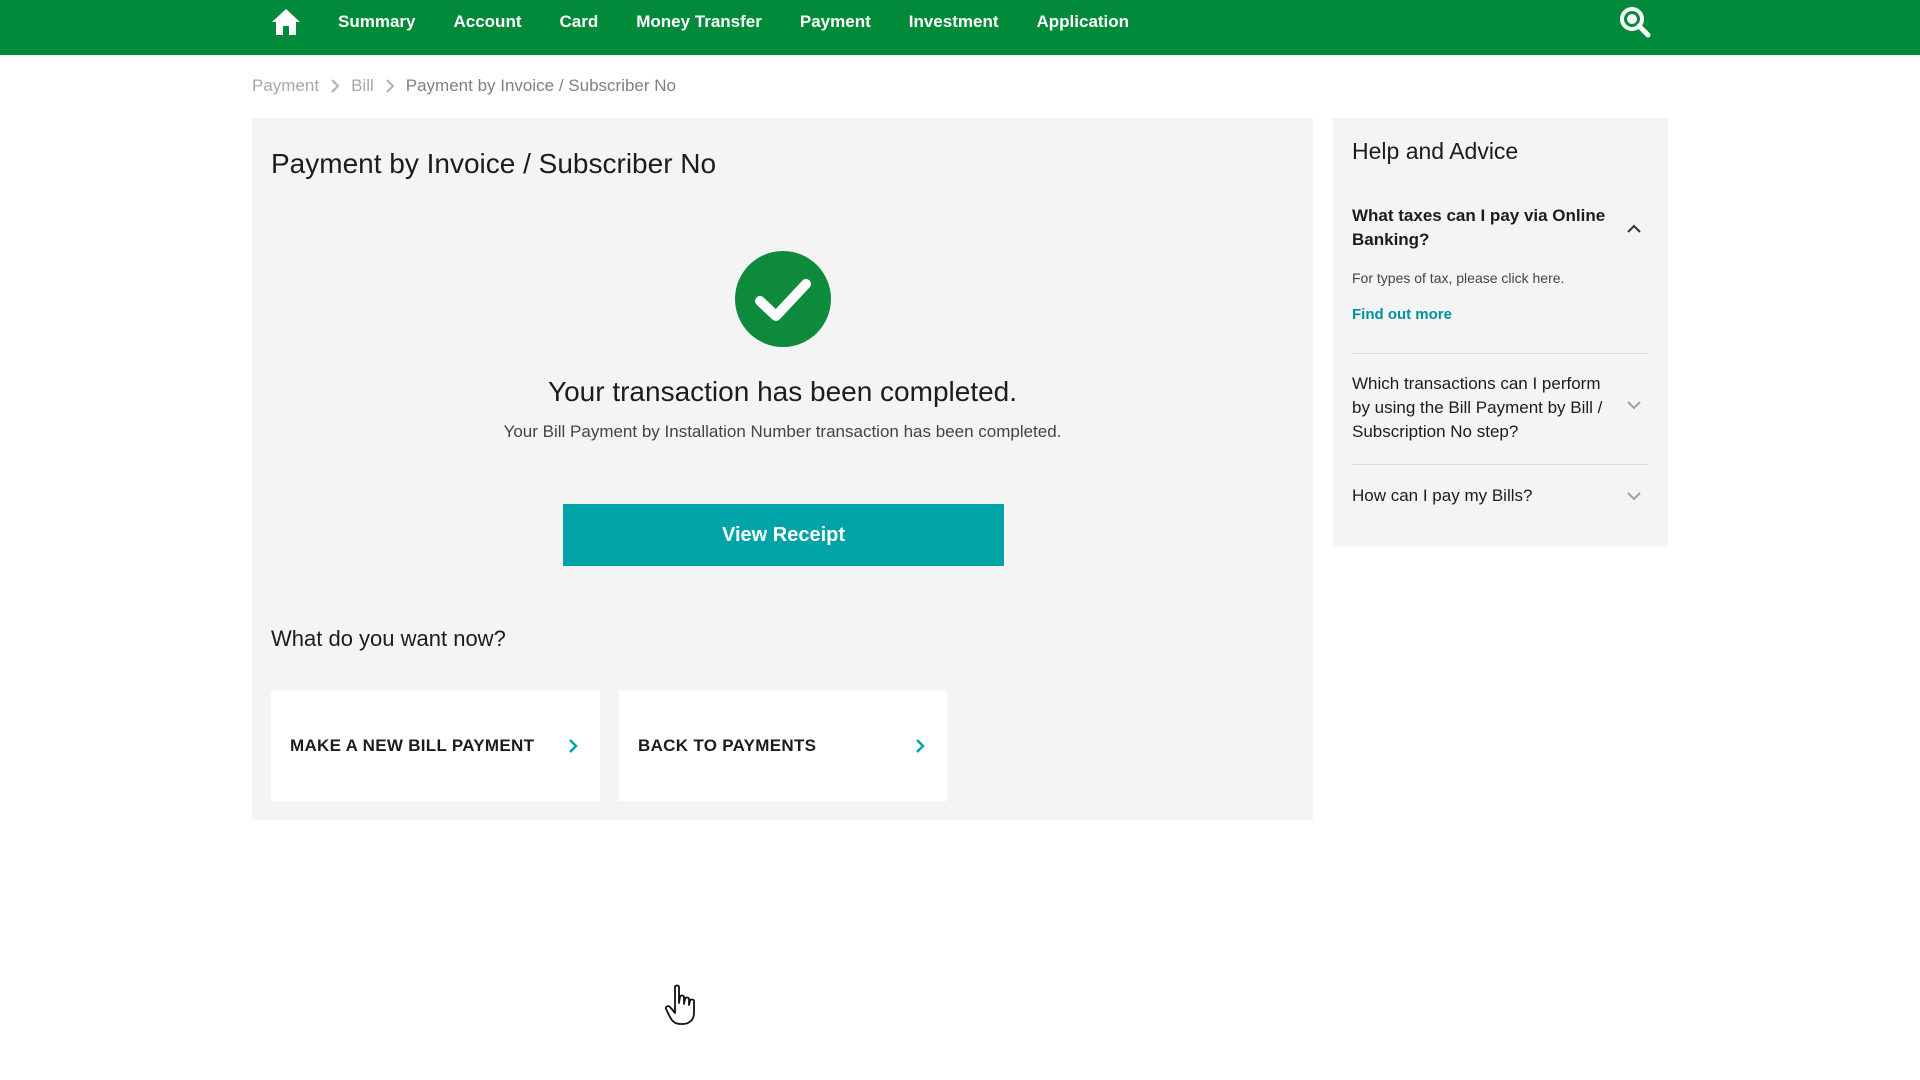 The width and height of the screenshot is (1920, 1080). Describe the element at coordinates (1634, 229) in the screenshot. I see `chevron-up-icon` at that location.